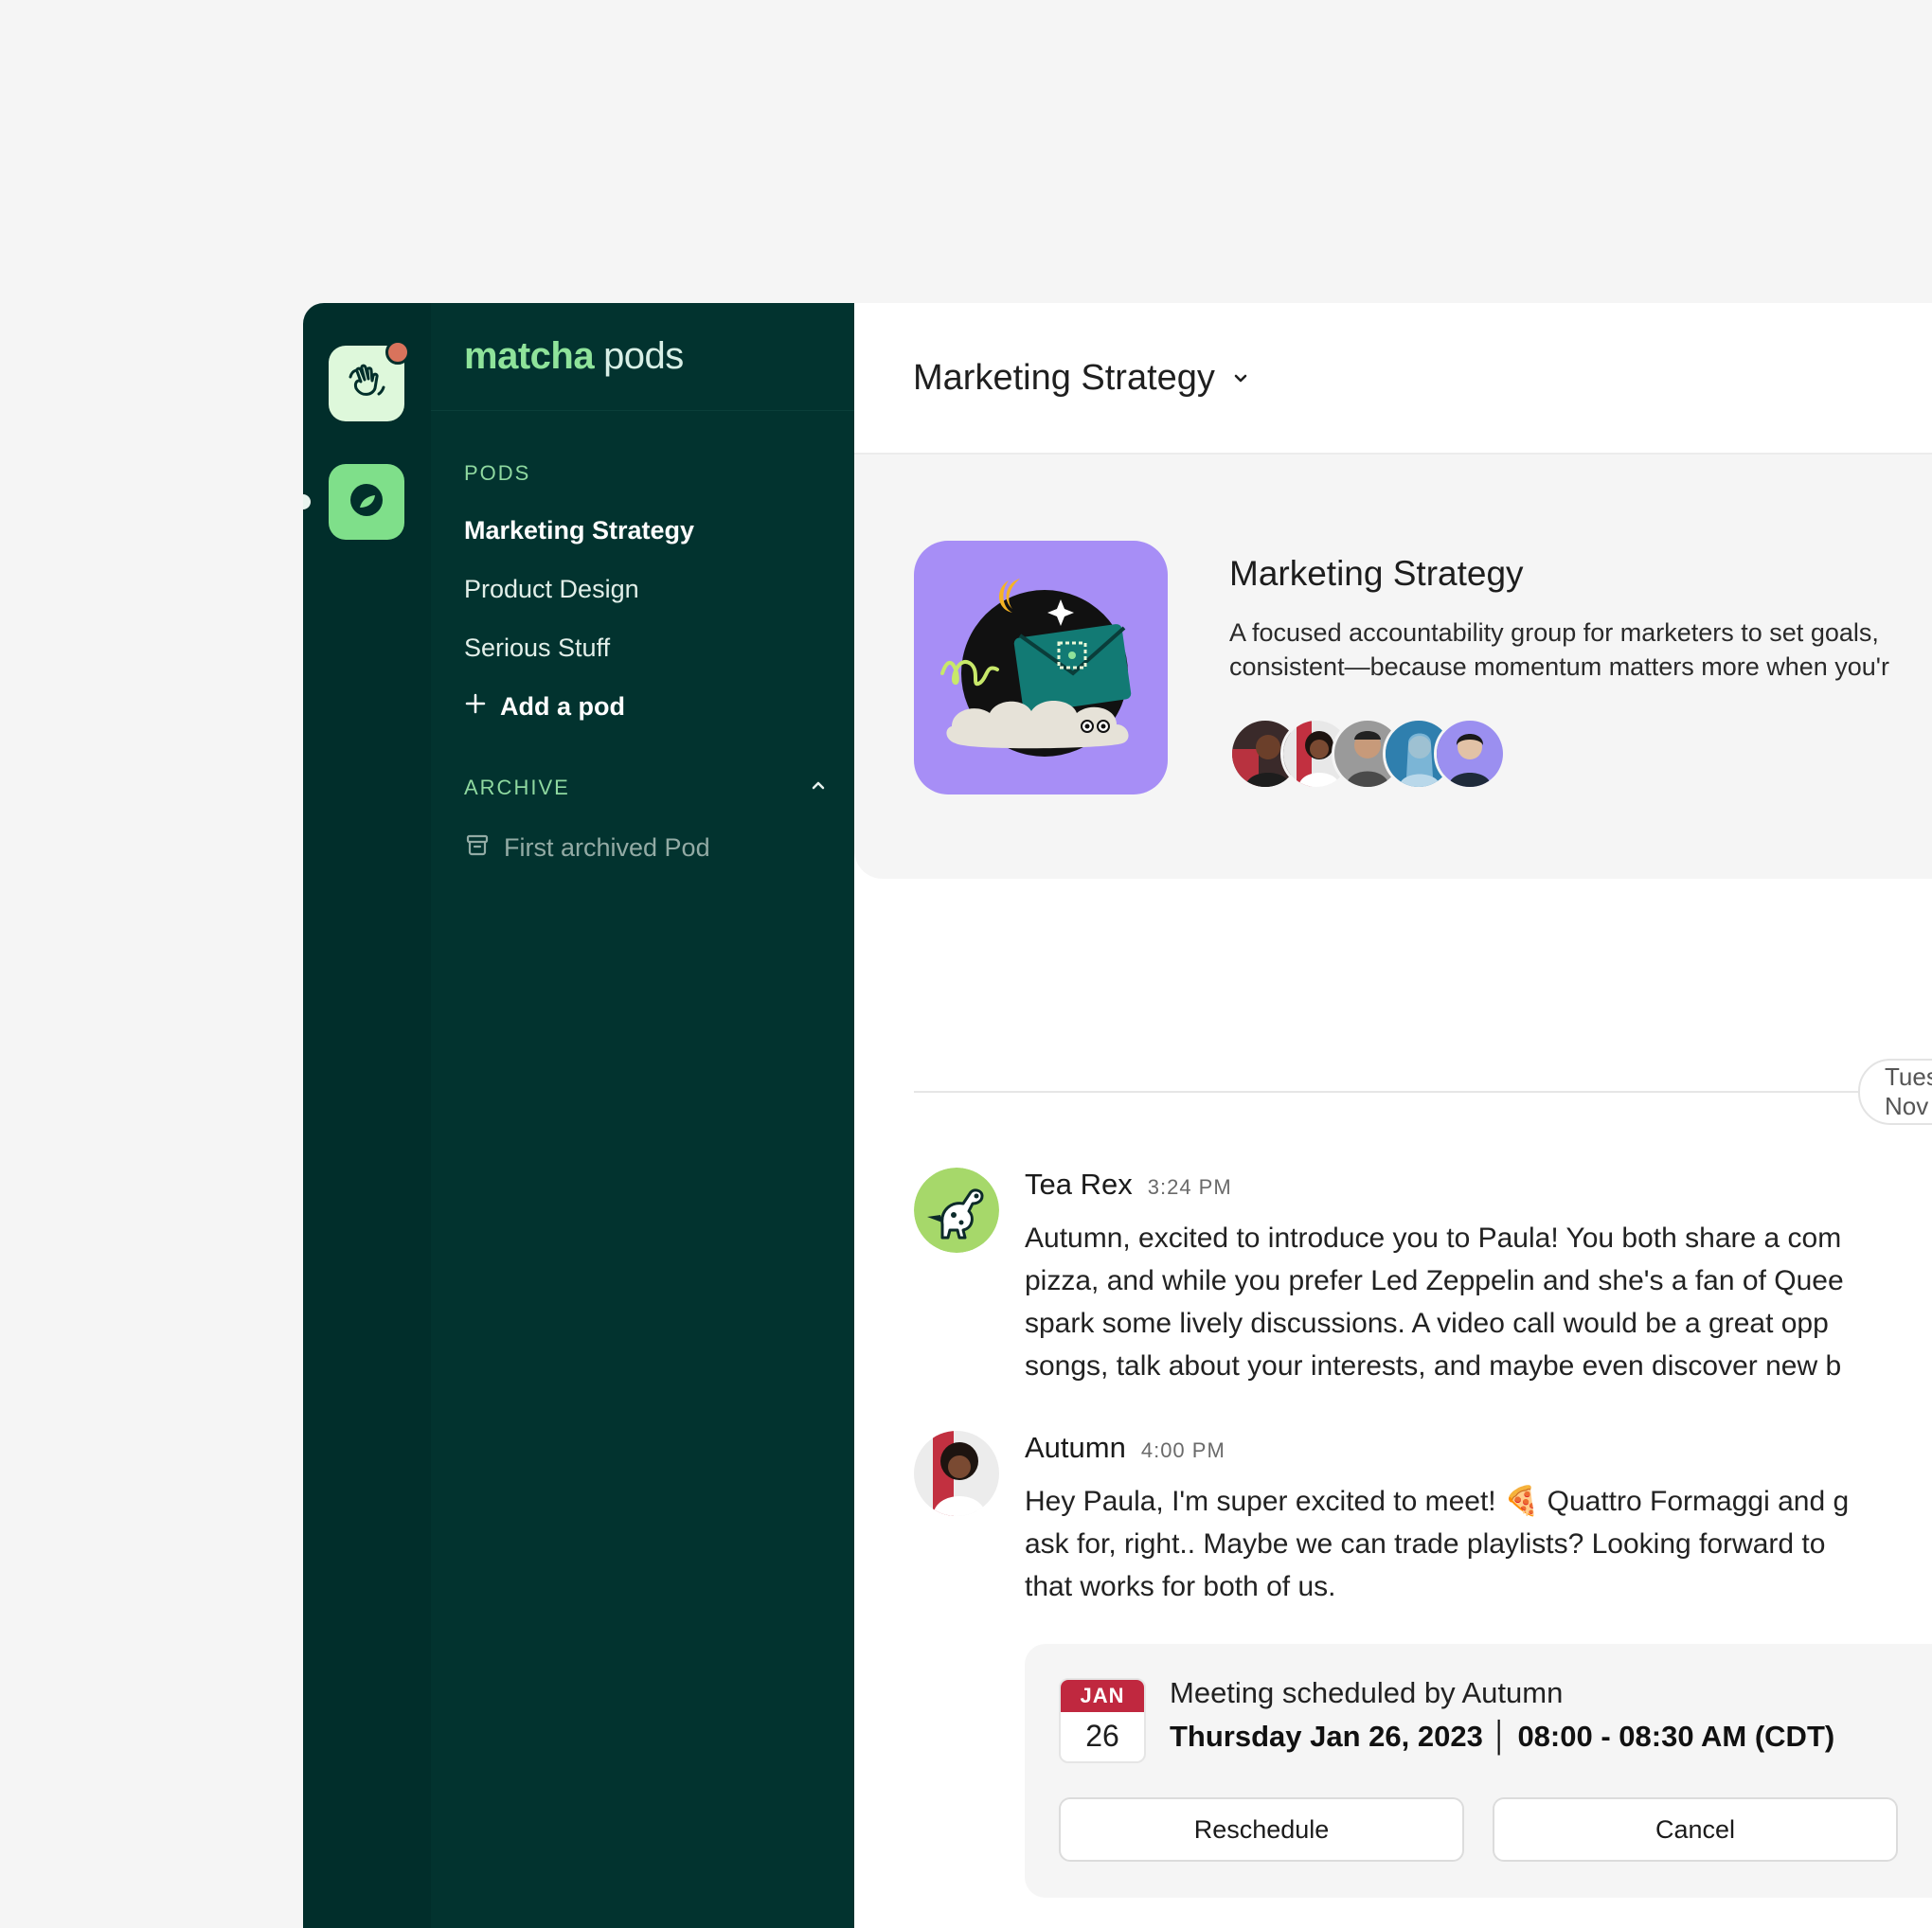 The image size is (1932, 1928). What do you see at coordinates (537, 648) in the screenshot?
I see `sidebar-item-serious-stuff: Serious Stuff` at bounding box center [537, 648].